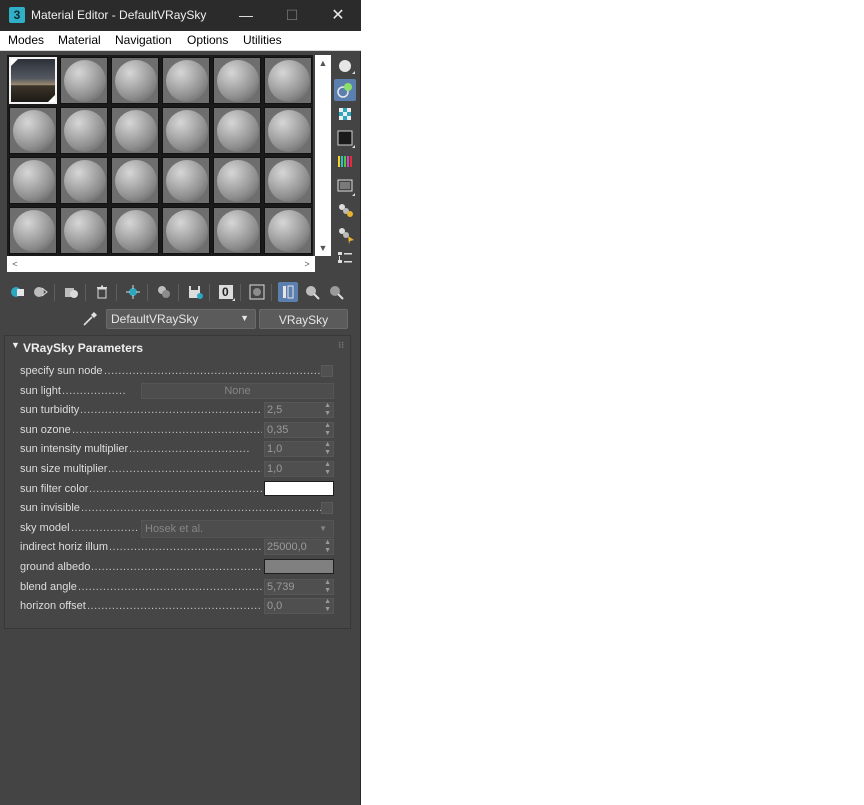  What do you see at coordinates (161, 264) in the screenshot?
I see `horizontal-scrollbar: < >` at bounding box center [161, 264].